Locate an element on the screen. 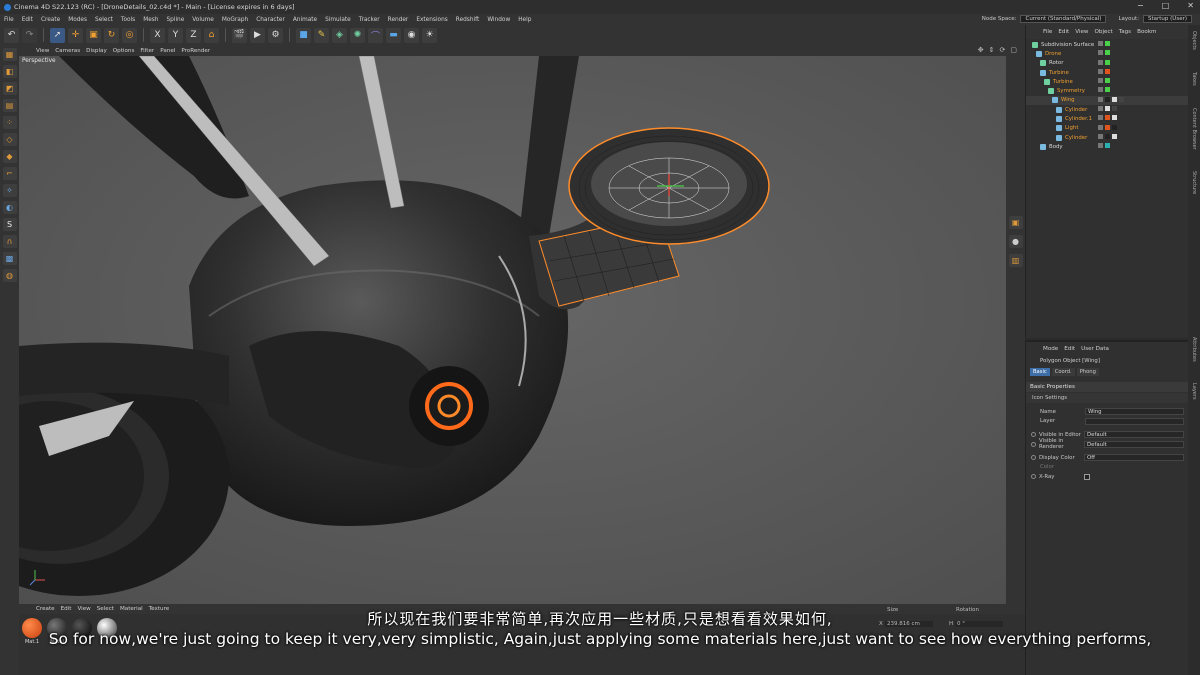 Image resolution: width=1200 pixels, height=675 pixels. texture-mode-icon: ◩ is located at coordinates (9, 88).